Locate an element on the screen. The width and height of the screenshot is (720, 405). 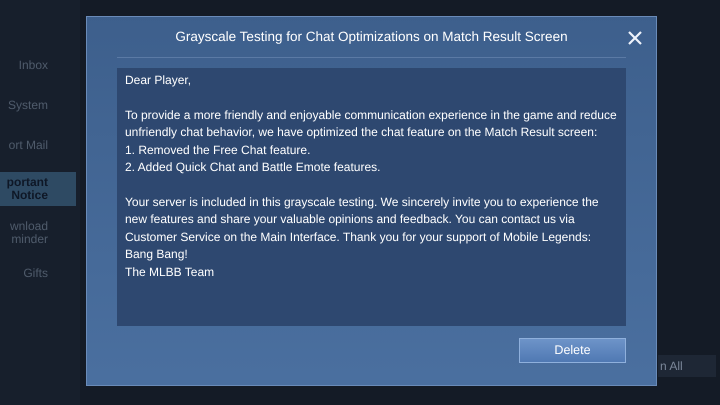
sidebar-tab: portant Notice is located at coordinates (38, 189).